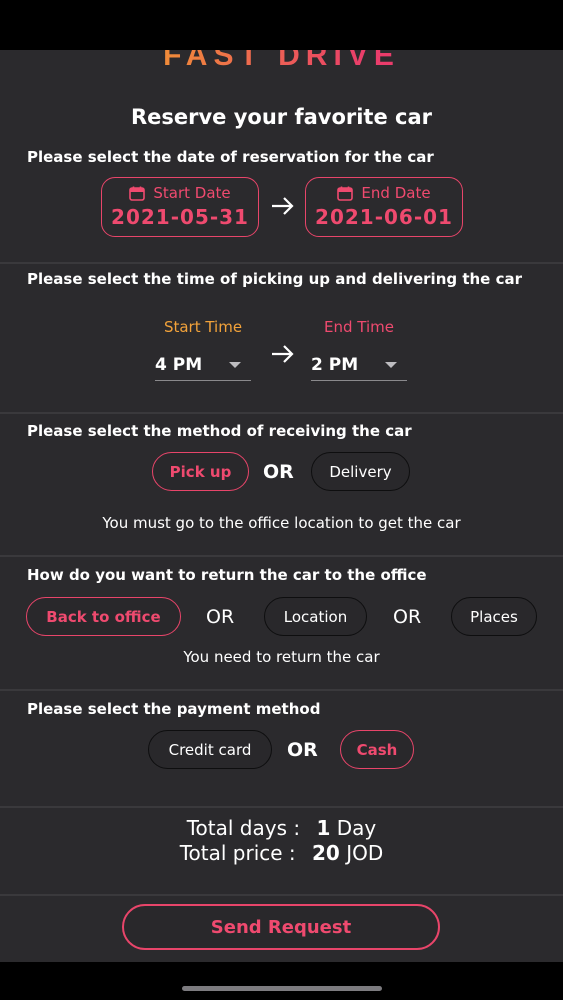 This screenshot has height=1000, width=563. I want to click on end-time-label: End Time, so click(359, 327).